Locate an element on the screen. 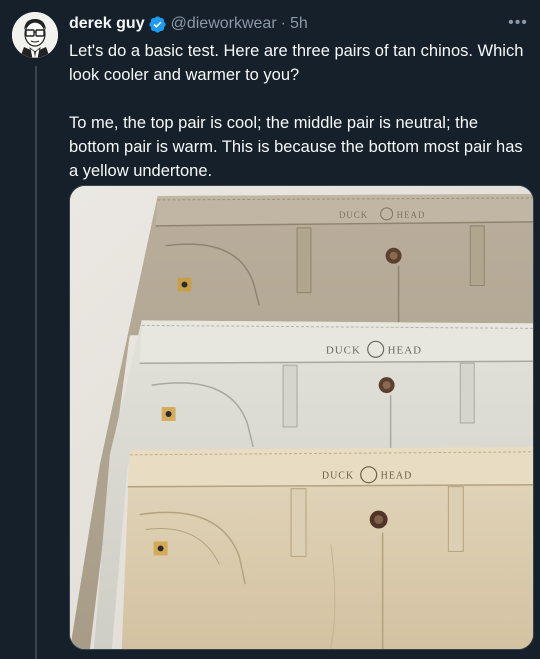 The image size is (540, 659). tweet-header: derek guy @dieworkwear · 5h ••• is located at coordinates (299, 24).